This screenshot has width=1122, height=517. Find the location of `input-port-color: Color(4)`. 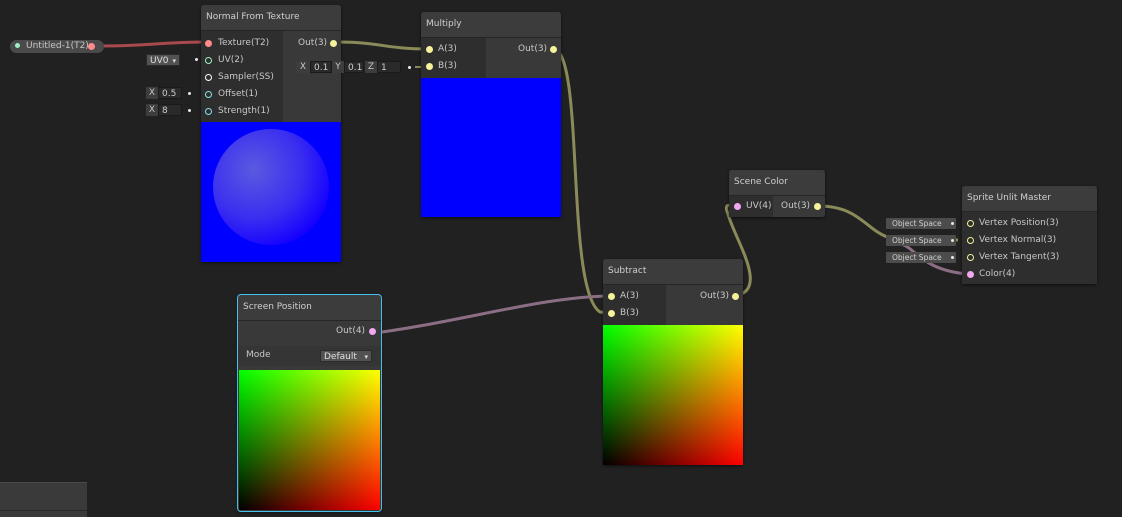

input-port-color: Color(4) is located at coordinates (988, 274).